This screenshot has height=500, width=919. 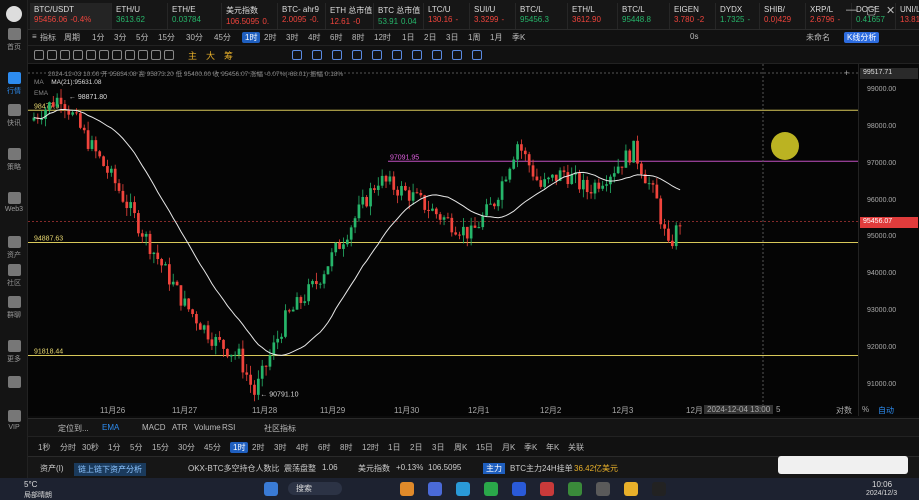 What do you see at coordinates (324, 447) in the screenshot?
I see `interval-option: 6时` at bounding box center [324, 447].